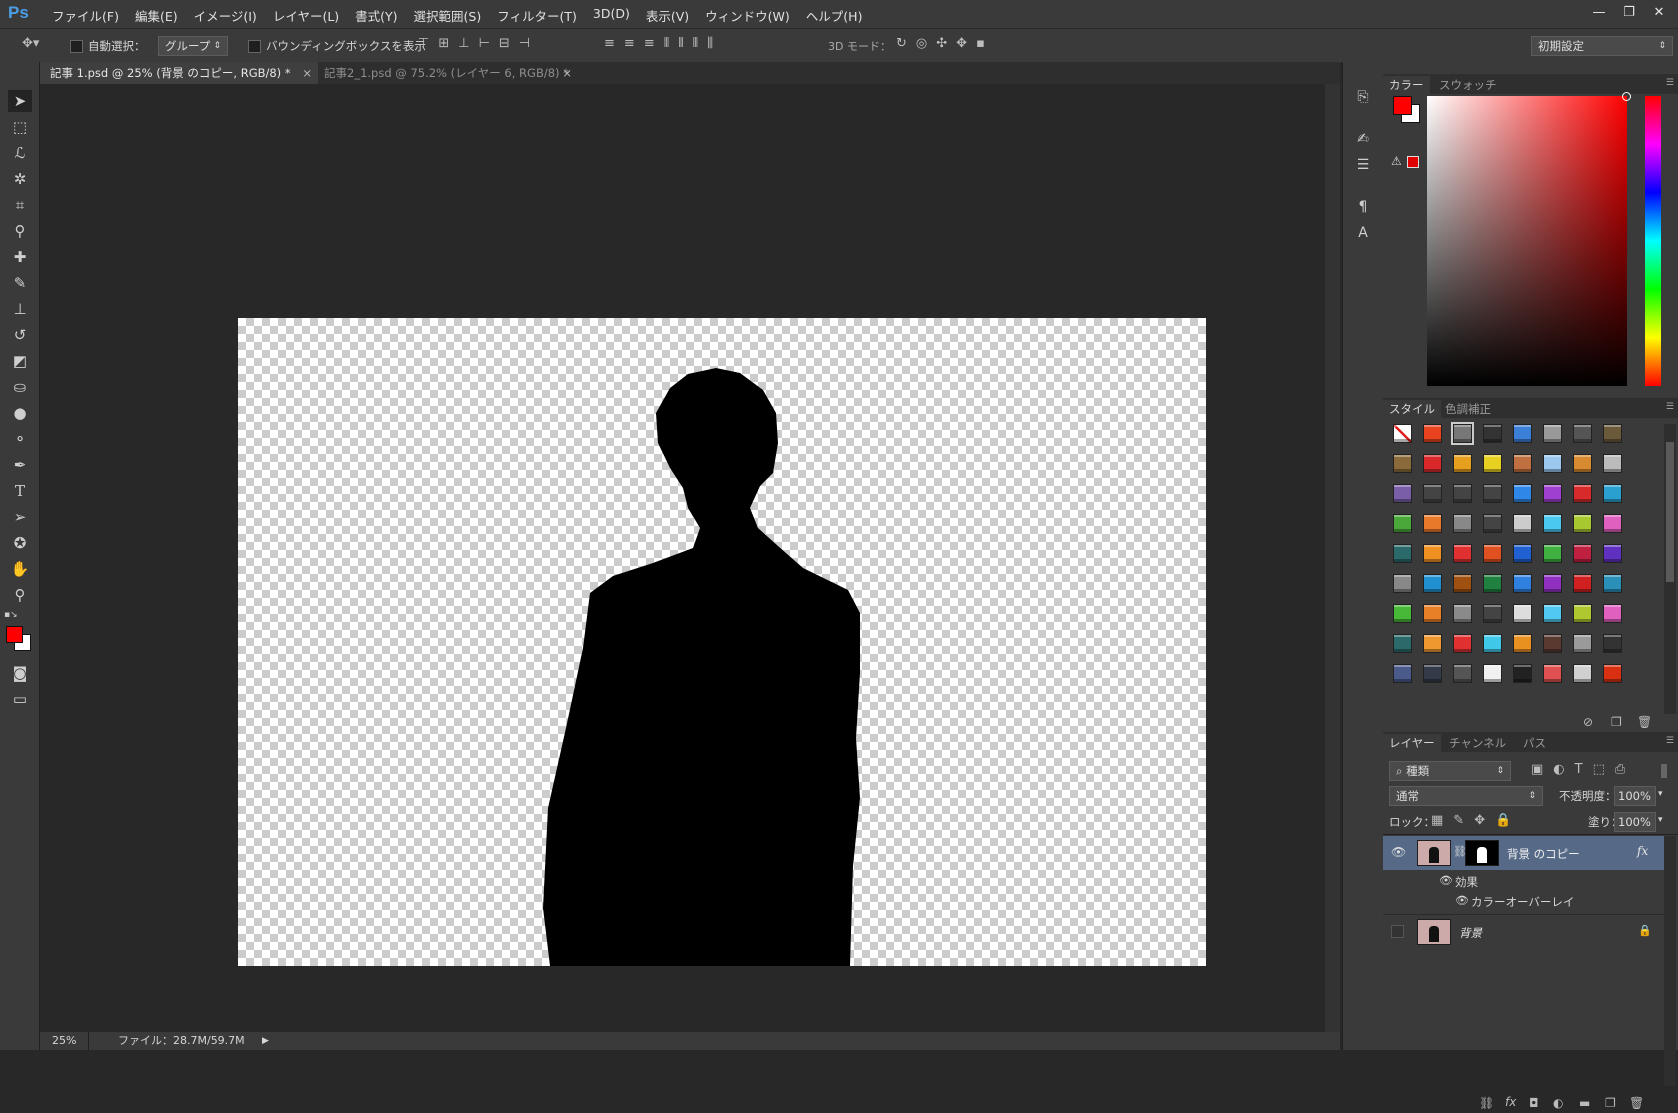  I want to click on zoom-level: 25%, so click(64, 1041).